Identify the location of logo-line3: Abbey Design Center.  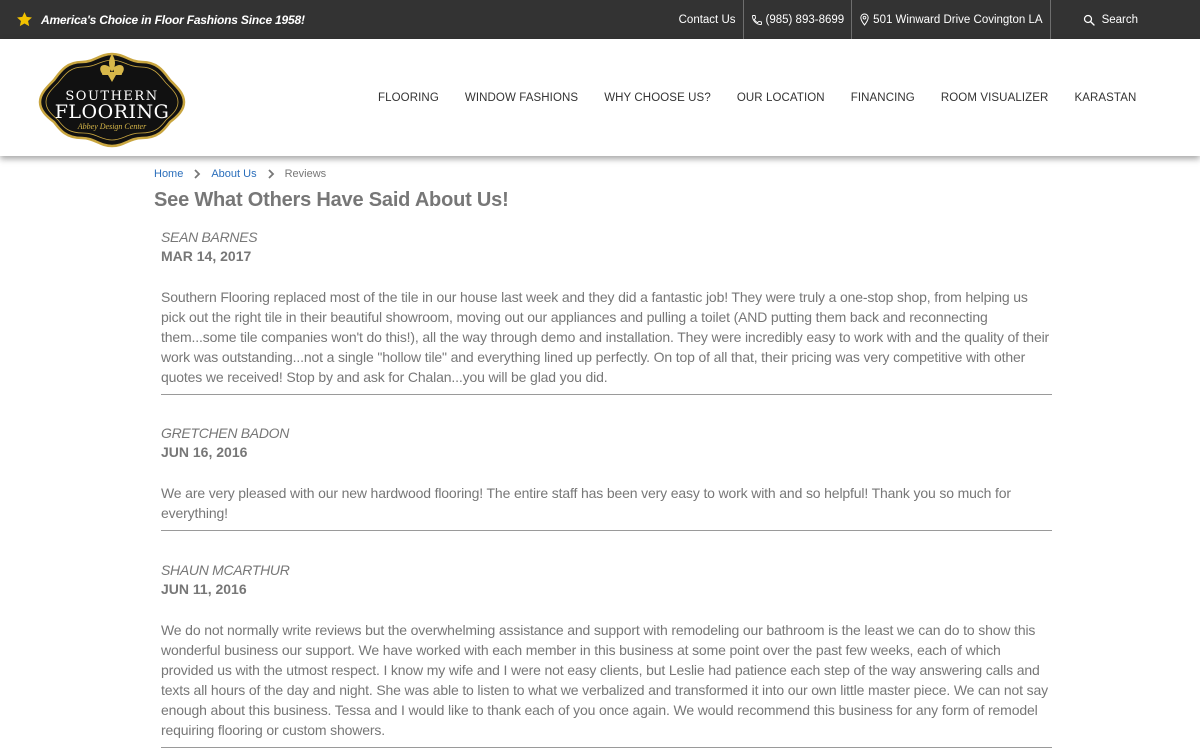
(112, 126).